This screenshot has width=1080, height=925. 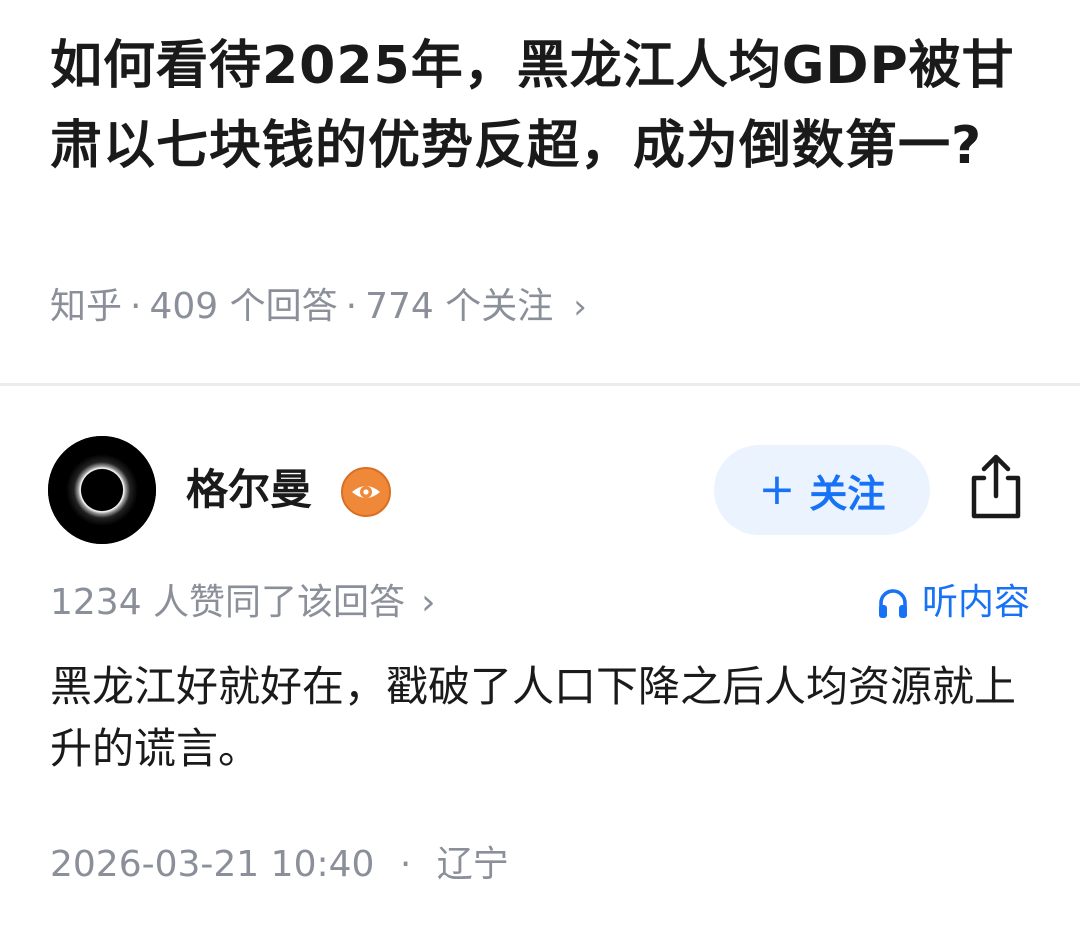 I want to click on answer-count: 409 个回答, so click(x=243, y=306).